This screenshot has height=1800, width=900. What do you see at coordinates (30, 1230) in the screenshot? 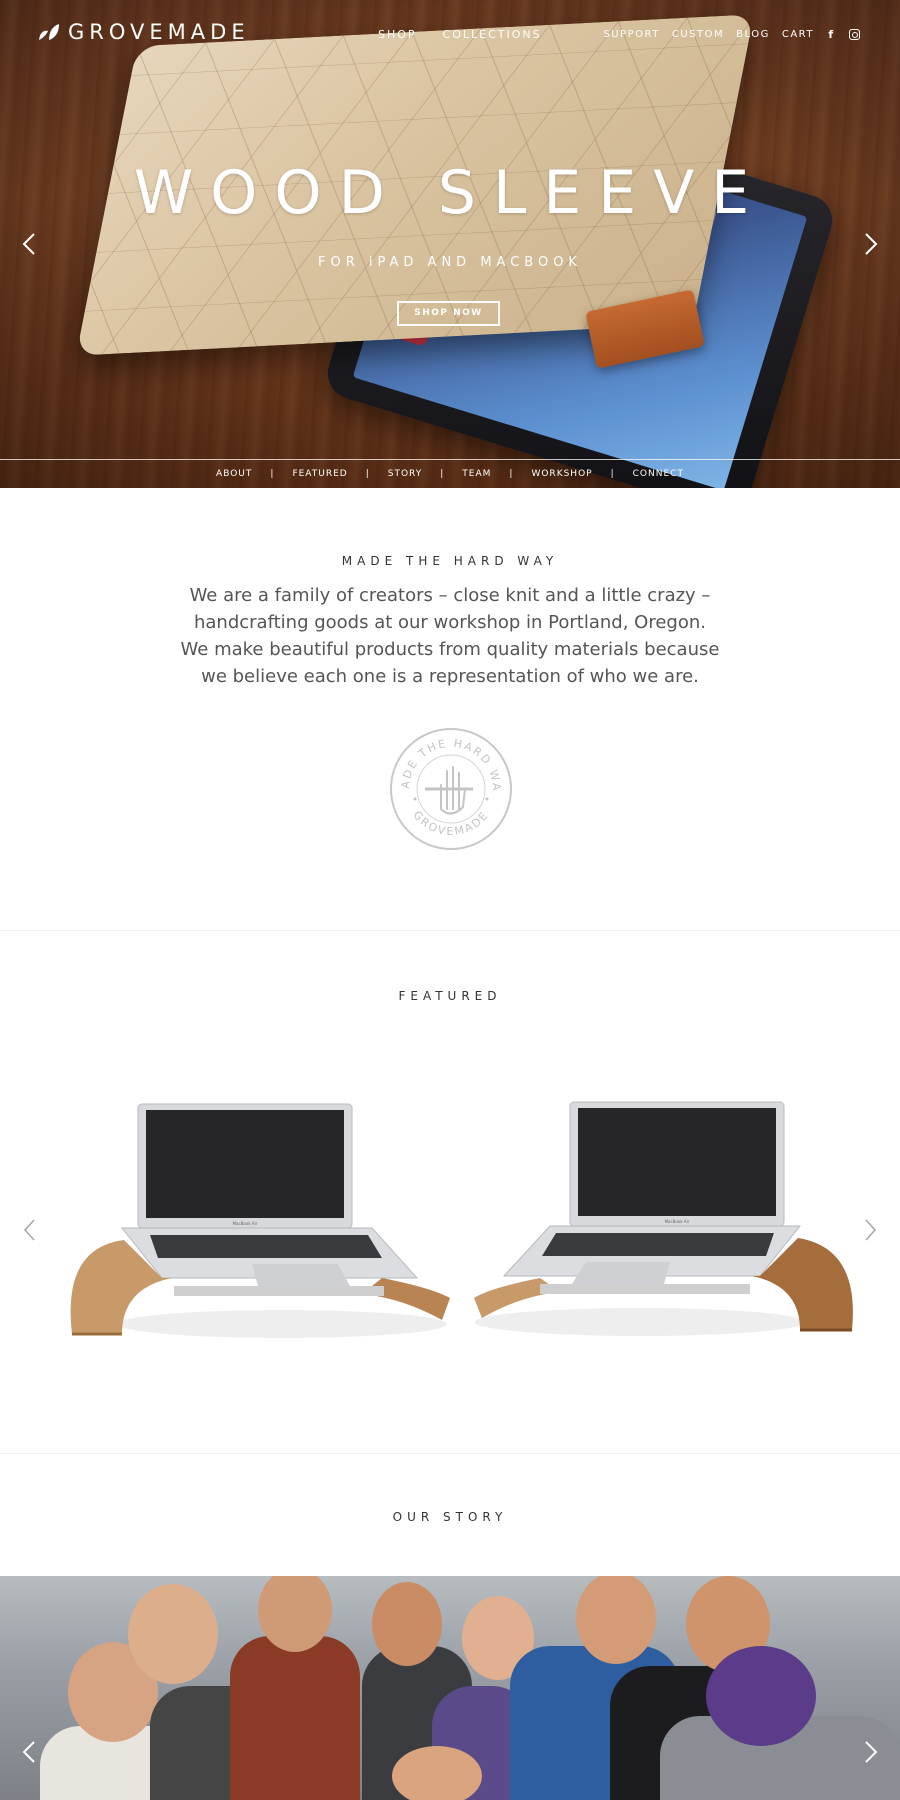
I see `featured-prev-arrow-icon` at bounding box center [30, 1230].